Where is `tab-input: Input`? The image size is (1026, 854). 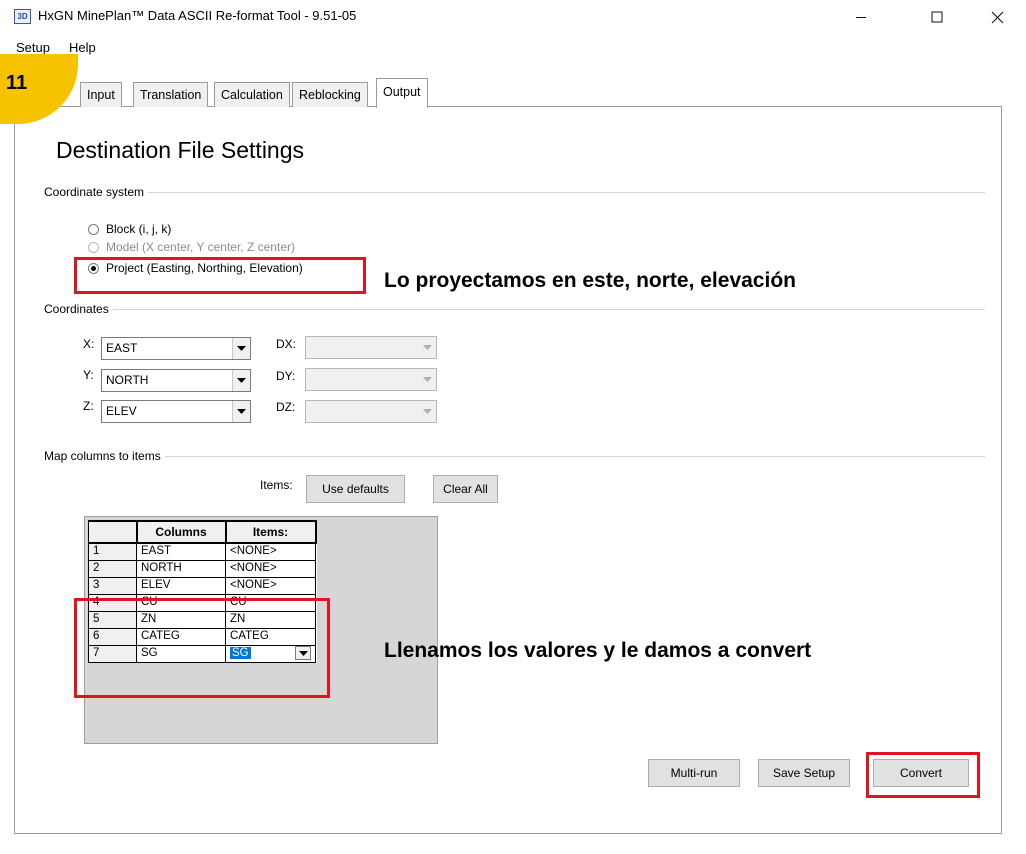 tab-input: Input is located at coordinates (101, 94).